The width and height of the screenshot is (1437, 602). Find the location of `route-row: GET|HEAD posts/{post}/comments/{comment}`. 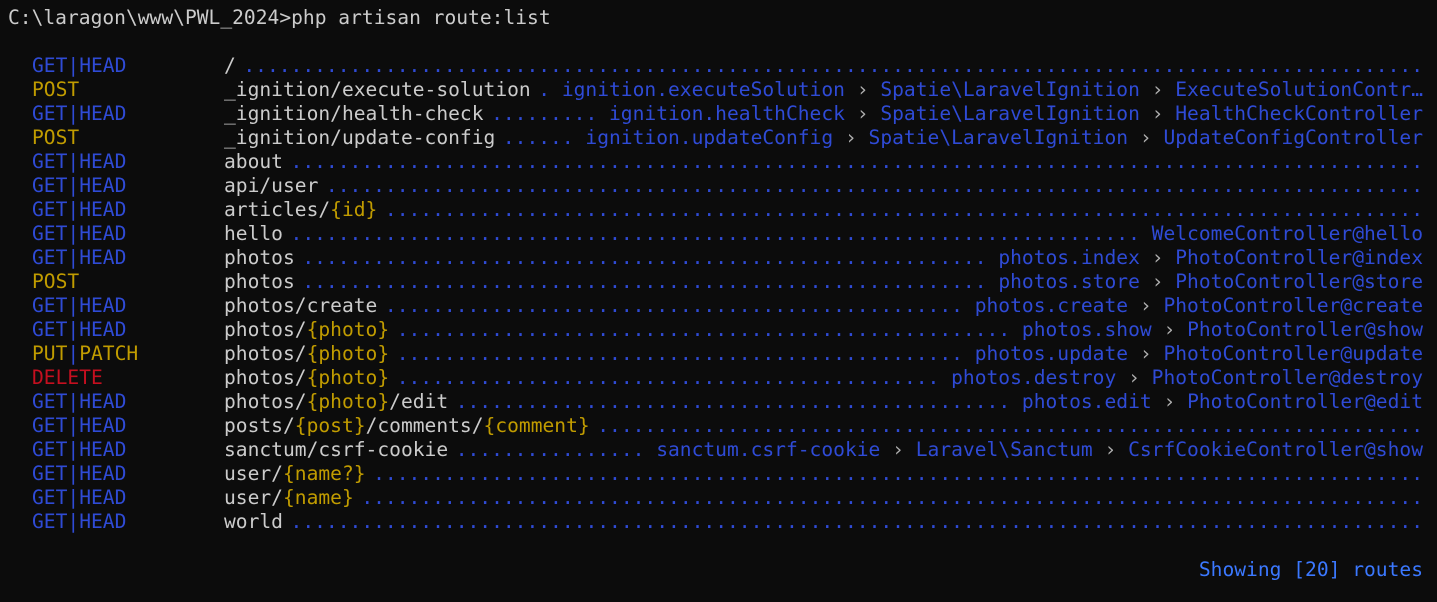

route-row: GET|HEAD posts/{post}/comments/{comment} is located at coordinates (718, 426).